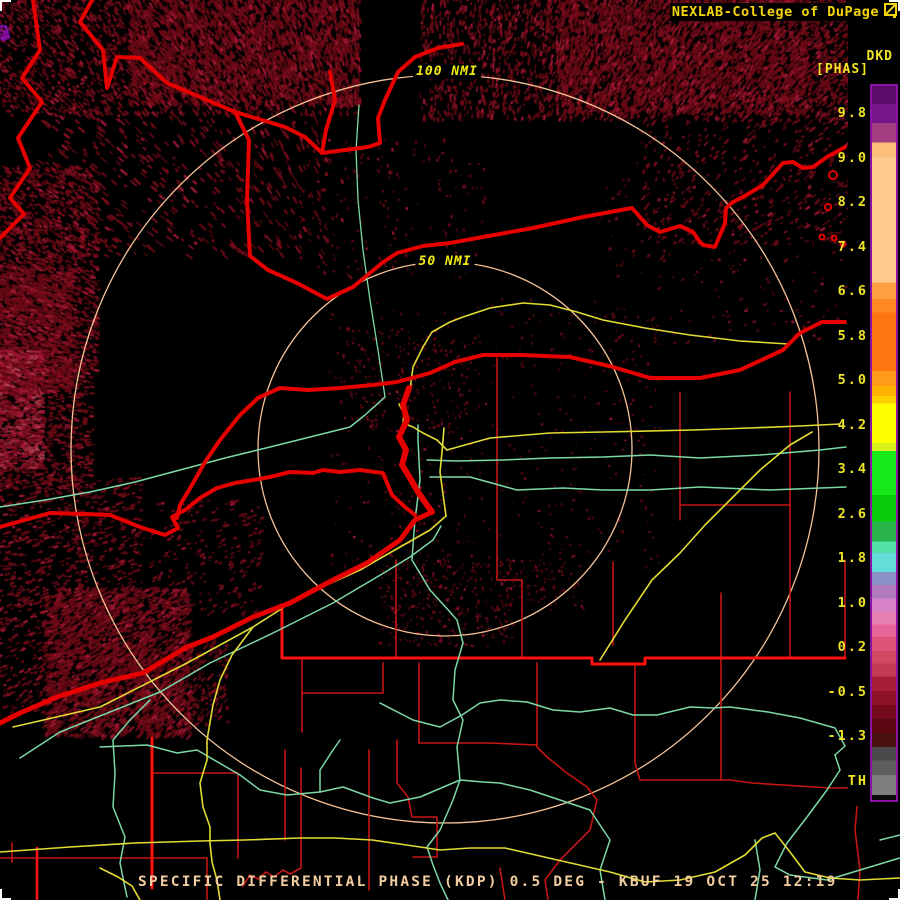  Describe the element at coordinates (852, 202) in the screenshot. I see `scale-label: 8.2` at that location.